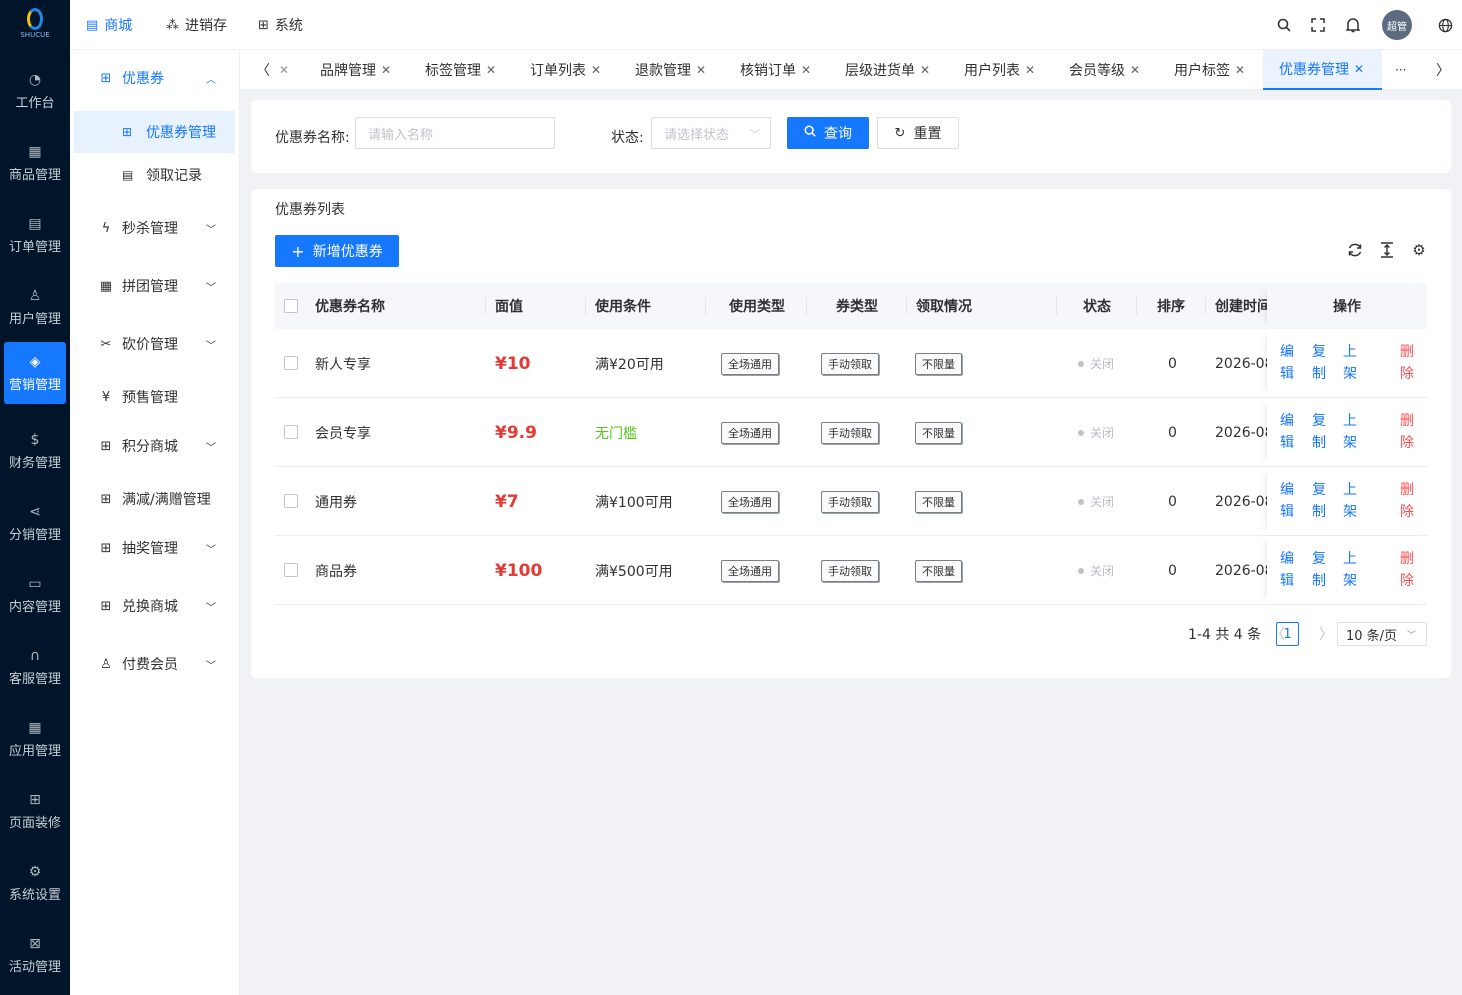 This screenshot has height=995, width=1462. Describe the element at coordinates (35, 511) in the screenshot. I see `share-icon: ⋖` at that location.